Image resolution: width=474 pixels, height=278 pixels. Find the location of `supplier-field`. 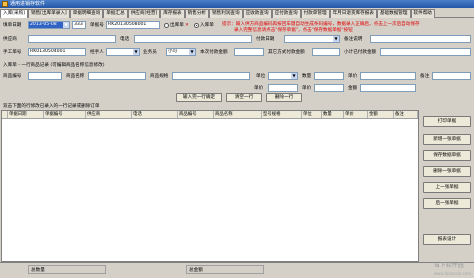

supplier-field is located at coordinates (72, 39).